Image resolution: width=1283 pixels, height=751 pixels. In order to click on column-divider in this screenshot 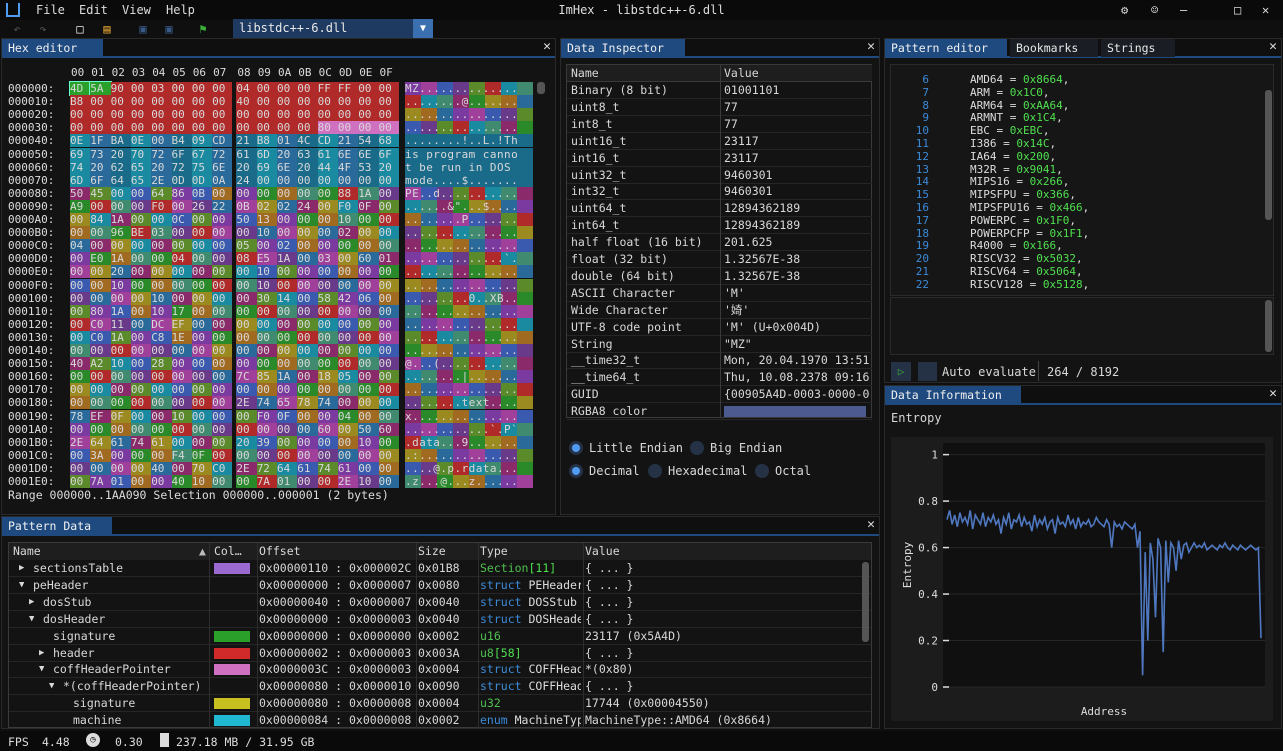, I will do `click(209, 635)`.